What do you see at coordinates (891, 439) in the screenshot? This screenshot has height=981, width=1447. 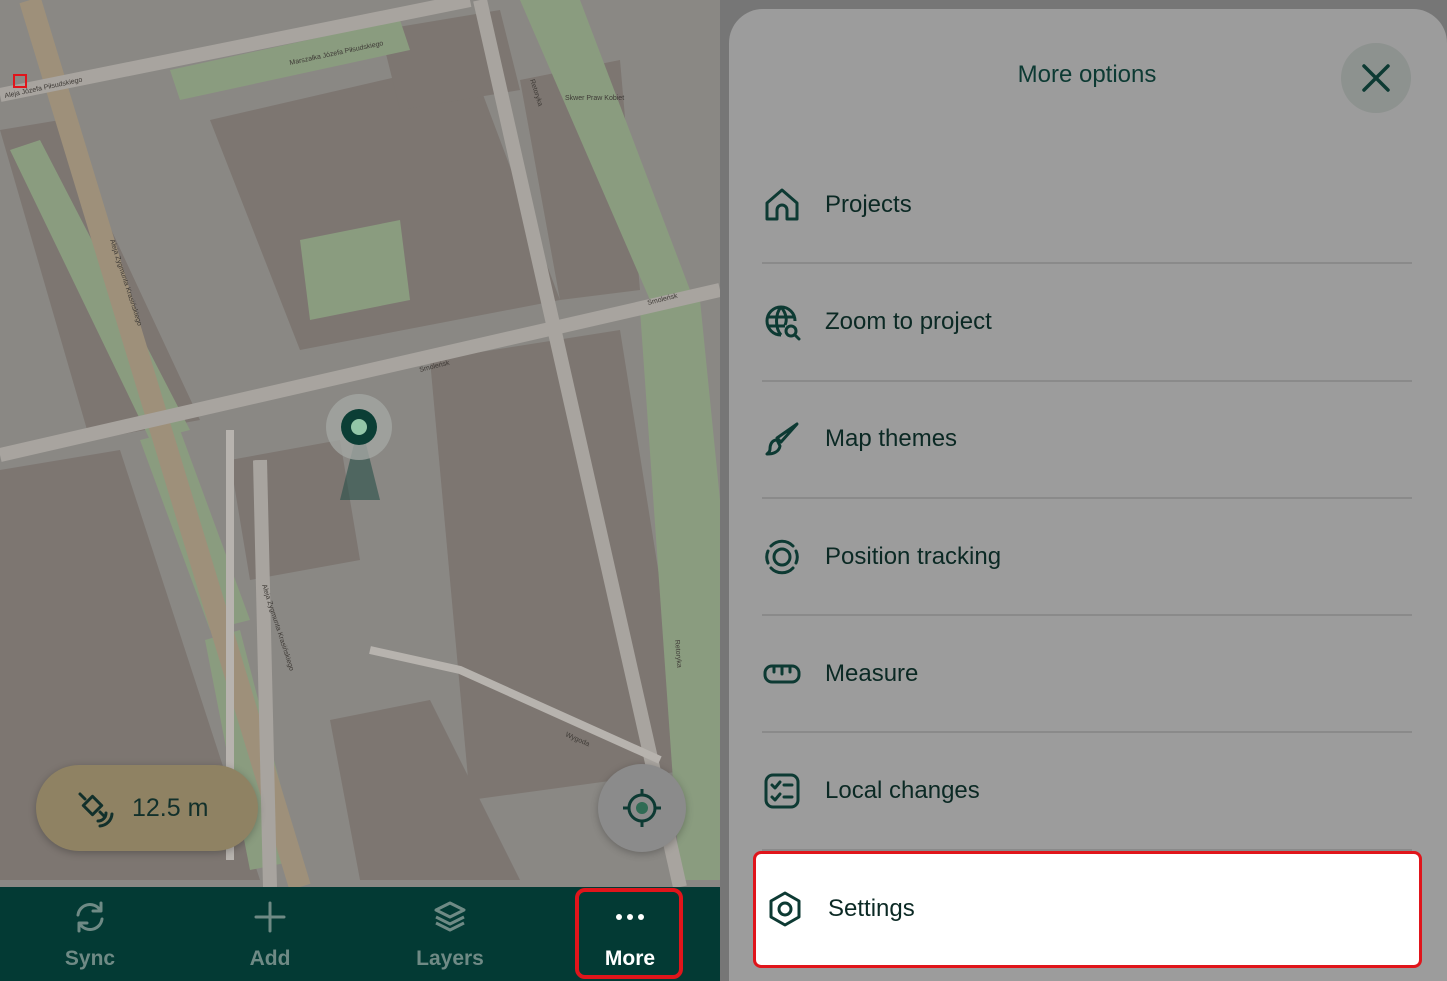 I see `menu-item-label: Map themes` at bounding box center [891, 439].